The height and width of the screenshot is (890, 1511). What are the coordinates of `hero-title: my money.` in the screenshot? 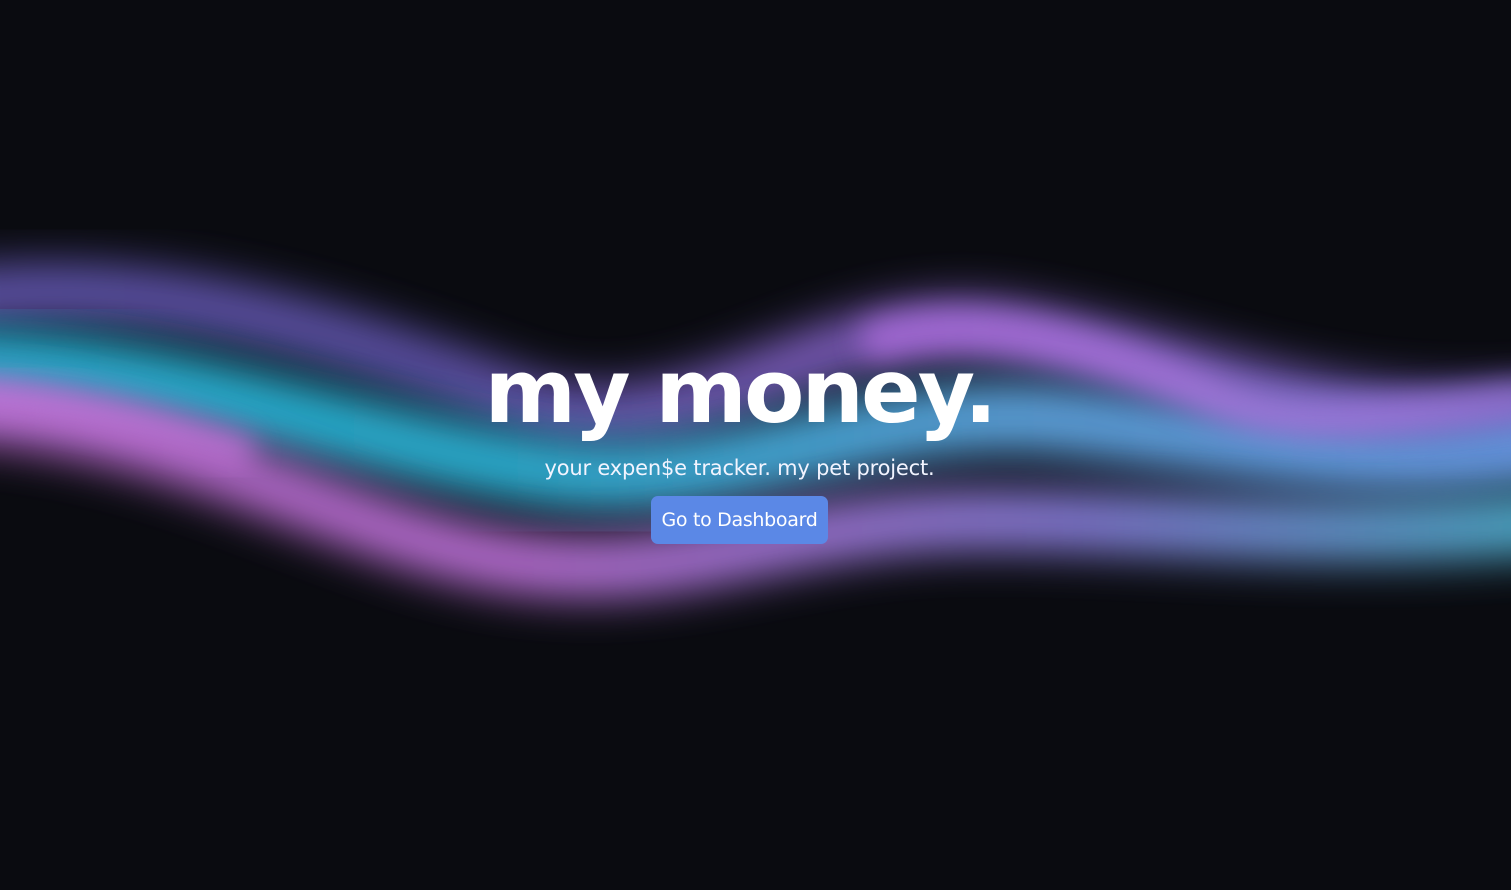 It's located at (741, 391).